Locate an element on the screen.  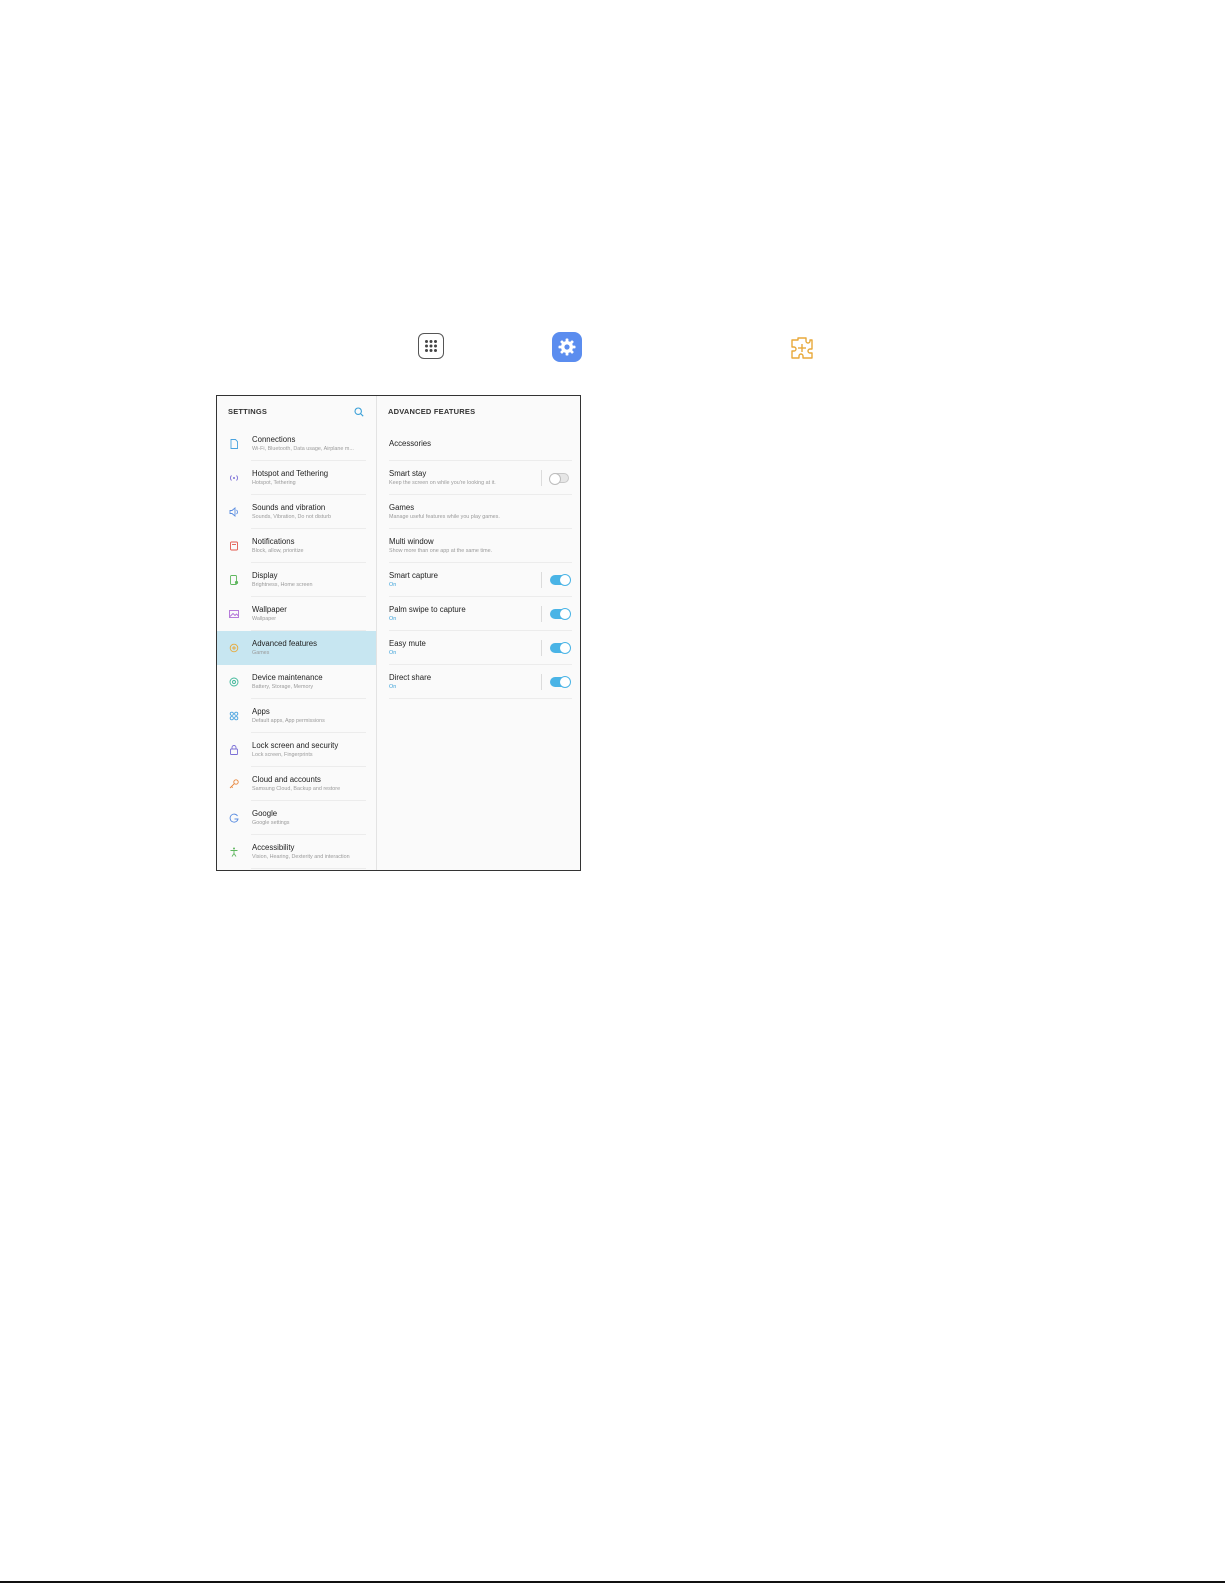
sidebar-item-subtitle: Battery, Storage, Memory is located at coordinates (283, 687).